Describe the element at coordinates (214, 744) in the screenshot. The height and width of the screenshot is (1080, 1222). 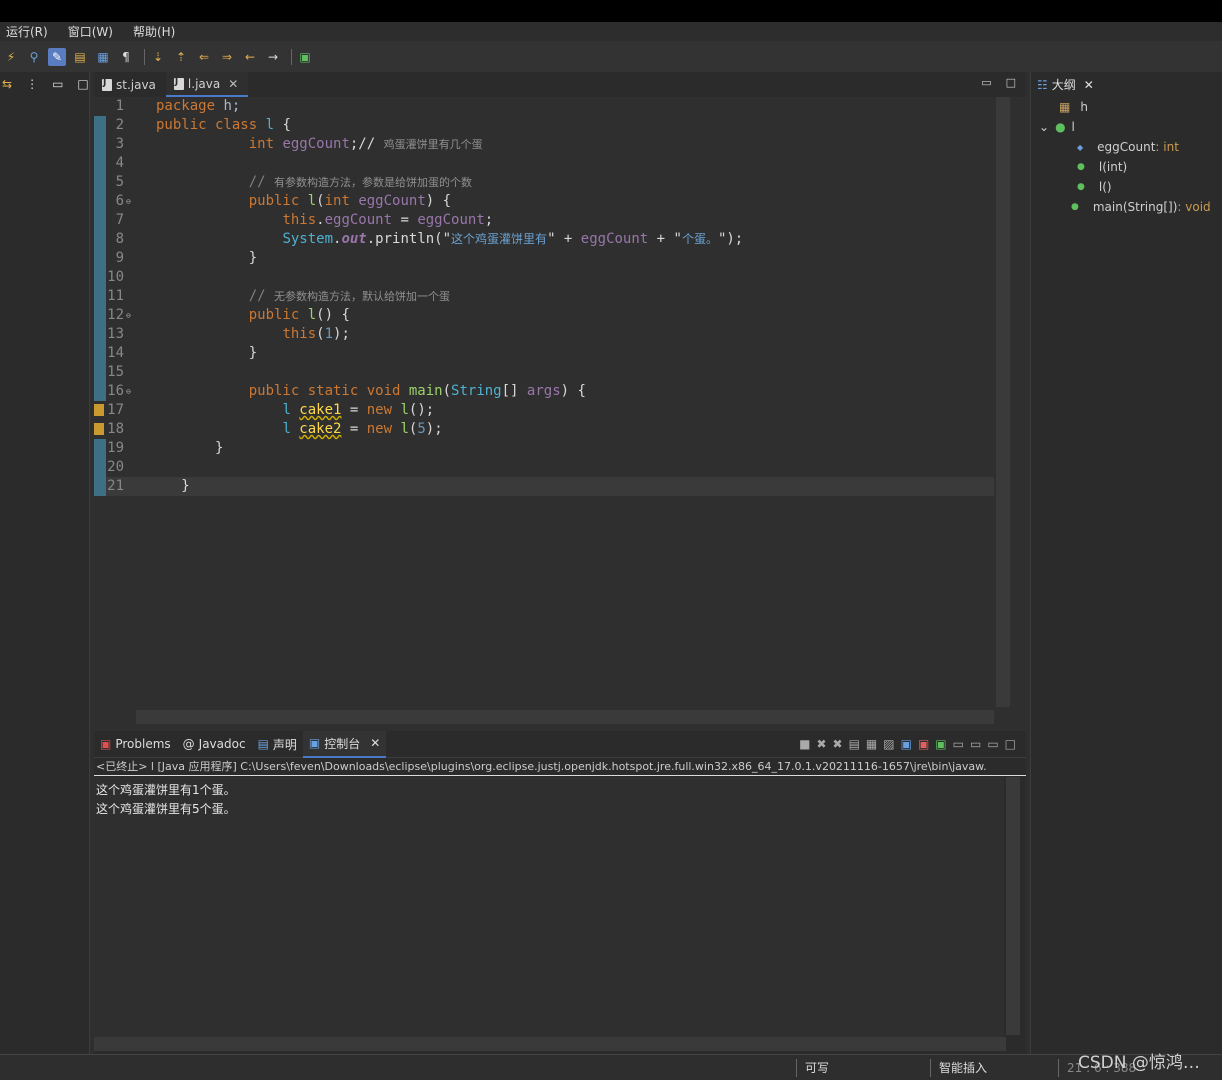
I see `tab-javadoc: @ Javadoc` at that location.